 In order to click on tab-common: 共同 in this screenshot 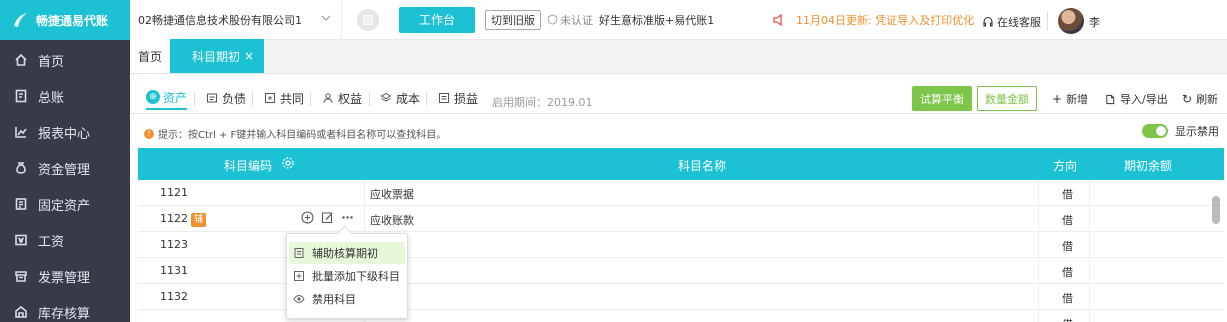, I will do `click(284, 98)`.